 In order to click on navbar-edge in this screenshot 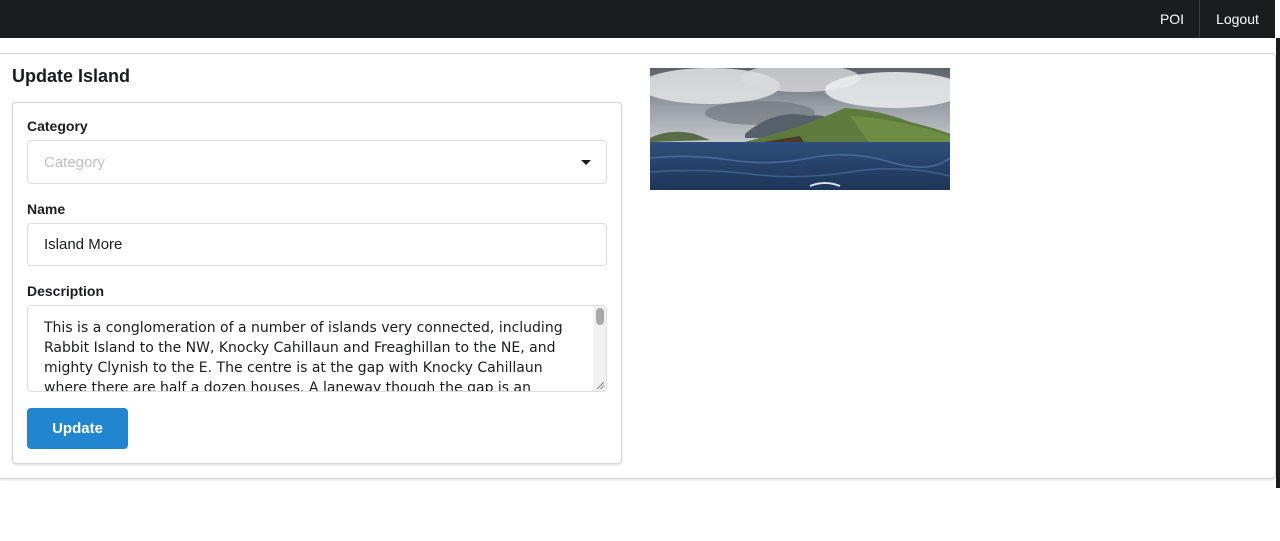, I will do `click(1277, 19)`.